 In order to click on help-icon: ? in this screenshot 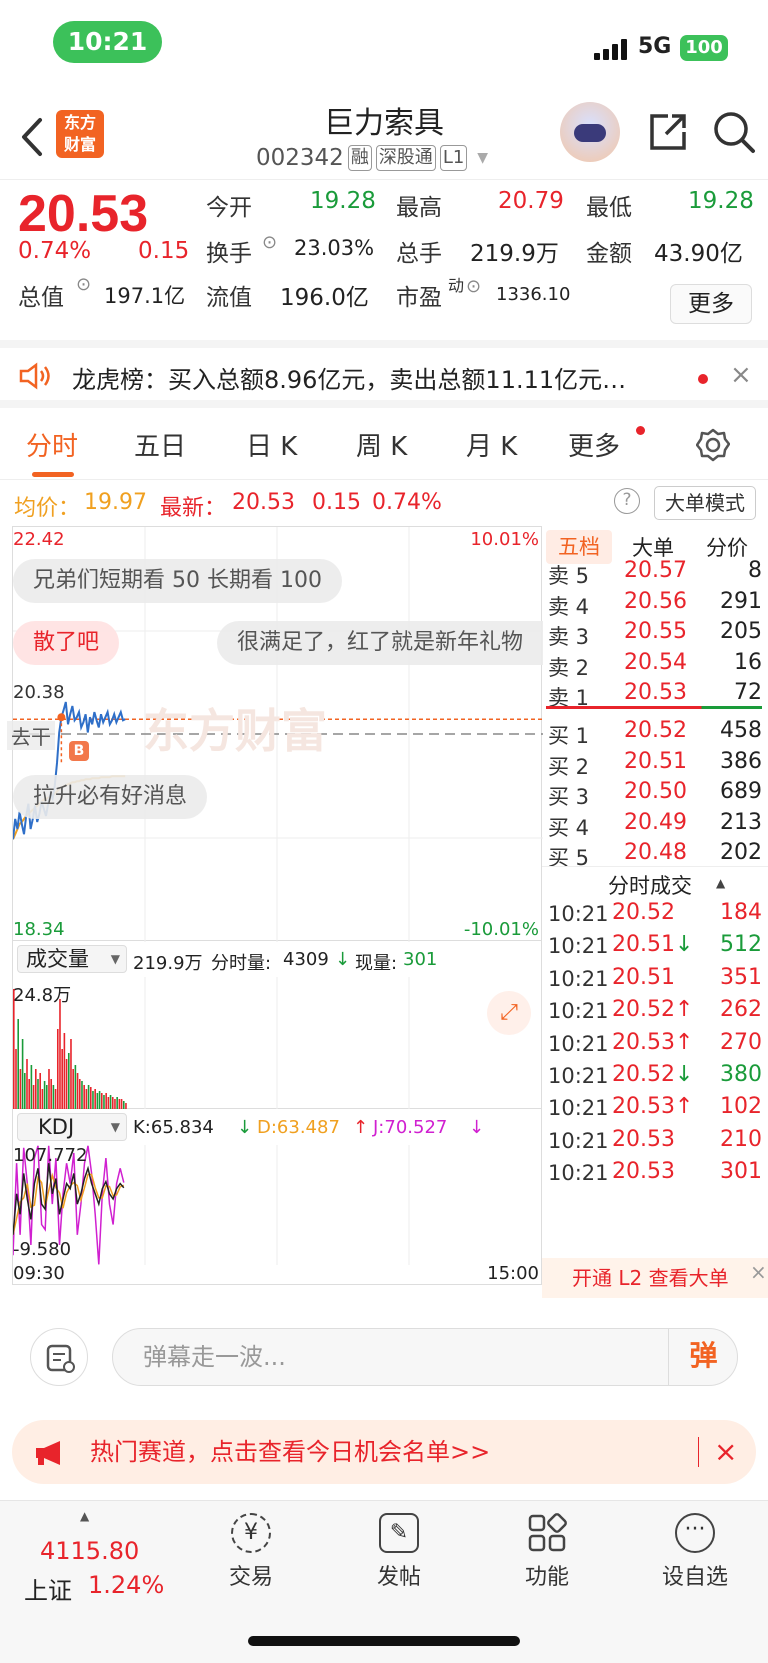, I will do `click(627, 501)`.